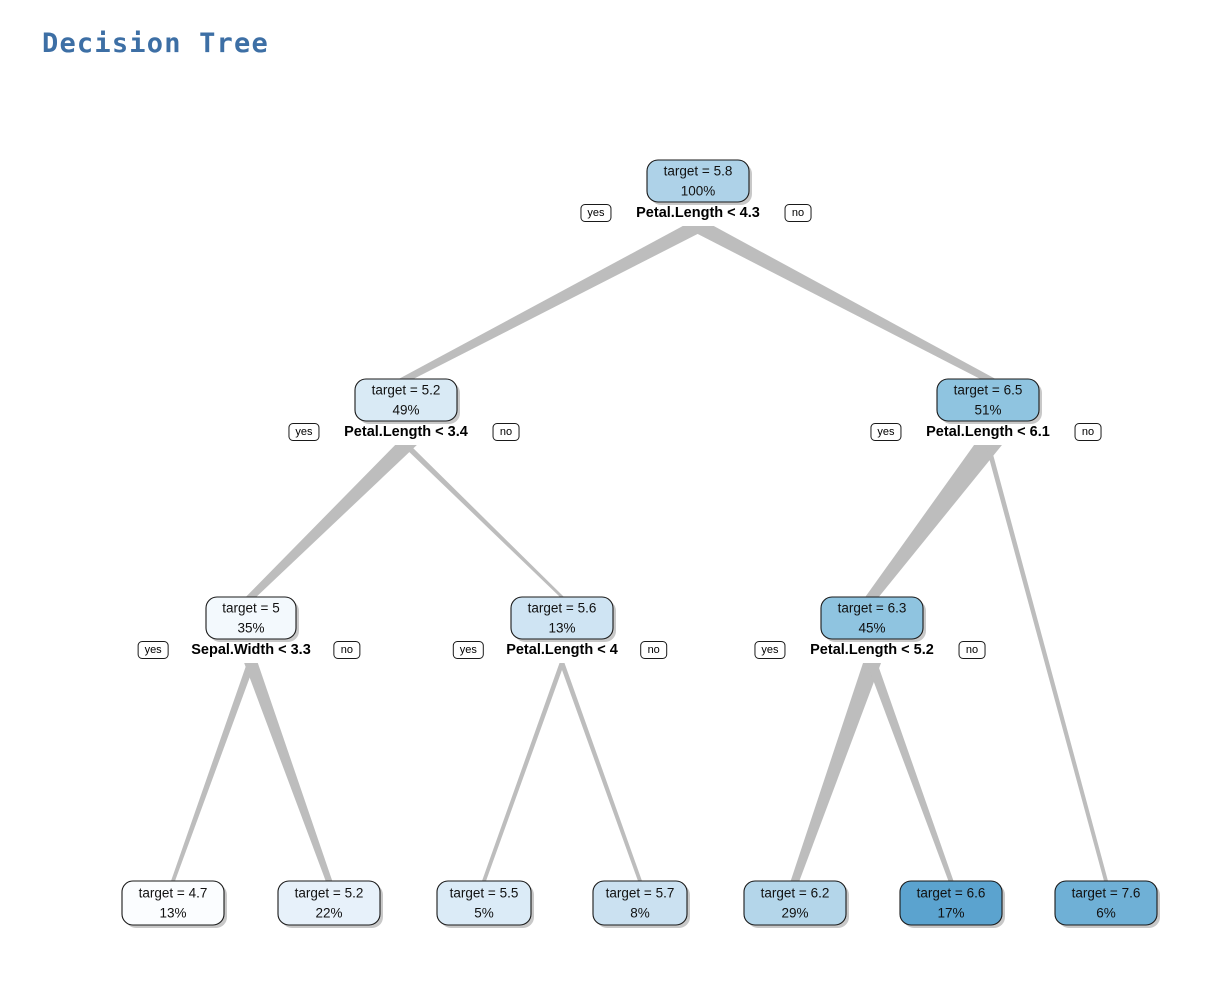 The height and width of the screenshot is (982, 1216). Describe the element at coordinates (173, 893) in the screenshot. I see `node-value-label: target = 4.7` at that location.